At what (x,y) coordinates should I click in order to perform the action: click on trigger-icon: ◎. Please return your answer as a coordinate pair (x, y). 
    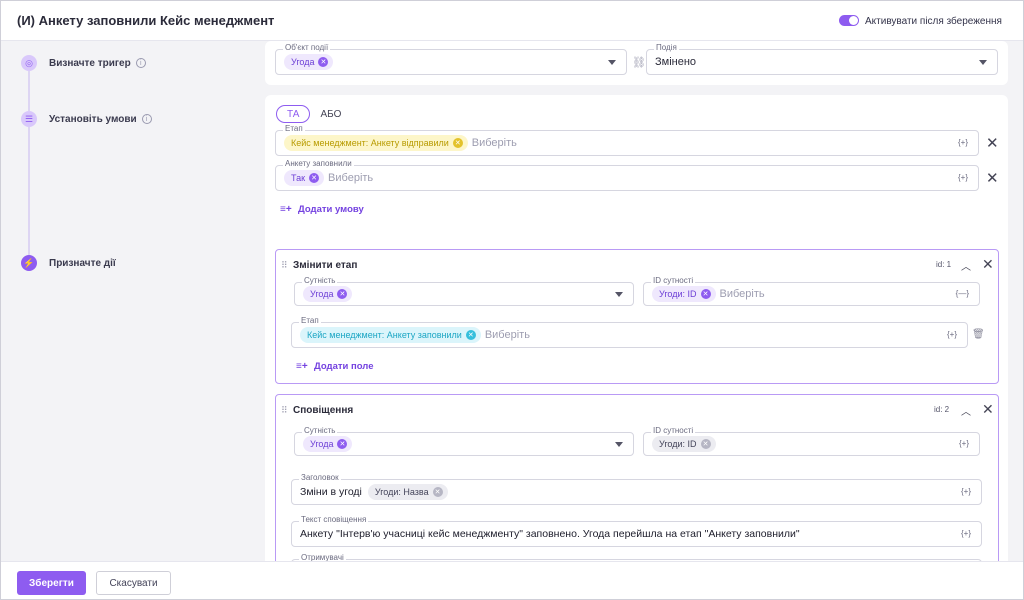
    Looking at the image, I should click on (29, 63).